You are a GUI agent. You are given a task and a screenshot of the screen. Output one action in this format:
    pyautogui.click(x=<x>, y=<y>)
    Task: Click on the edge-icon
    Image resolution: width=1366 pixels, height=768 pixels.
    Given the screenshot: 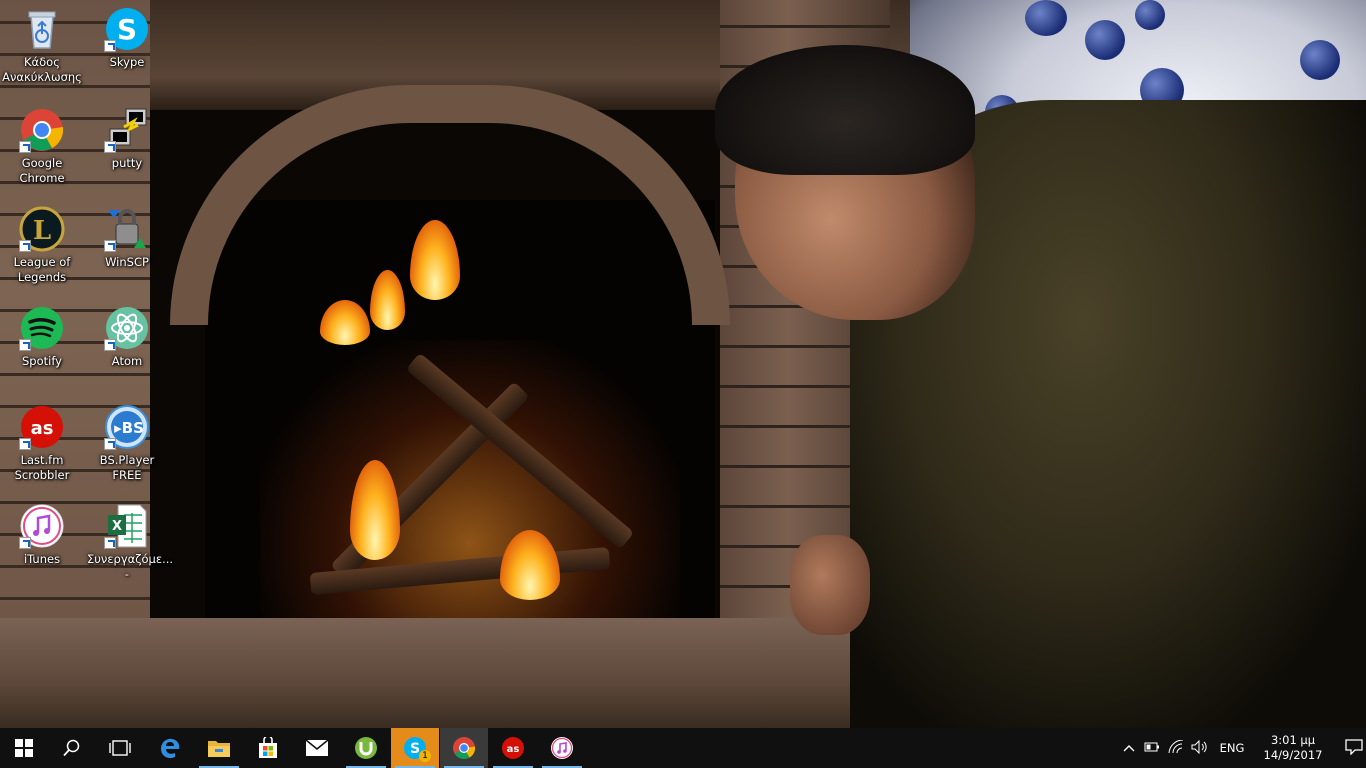 What is the action you would take?
    pyautogui.click(x=170, y=748)
    